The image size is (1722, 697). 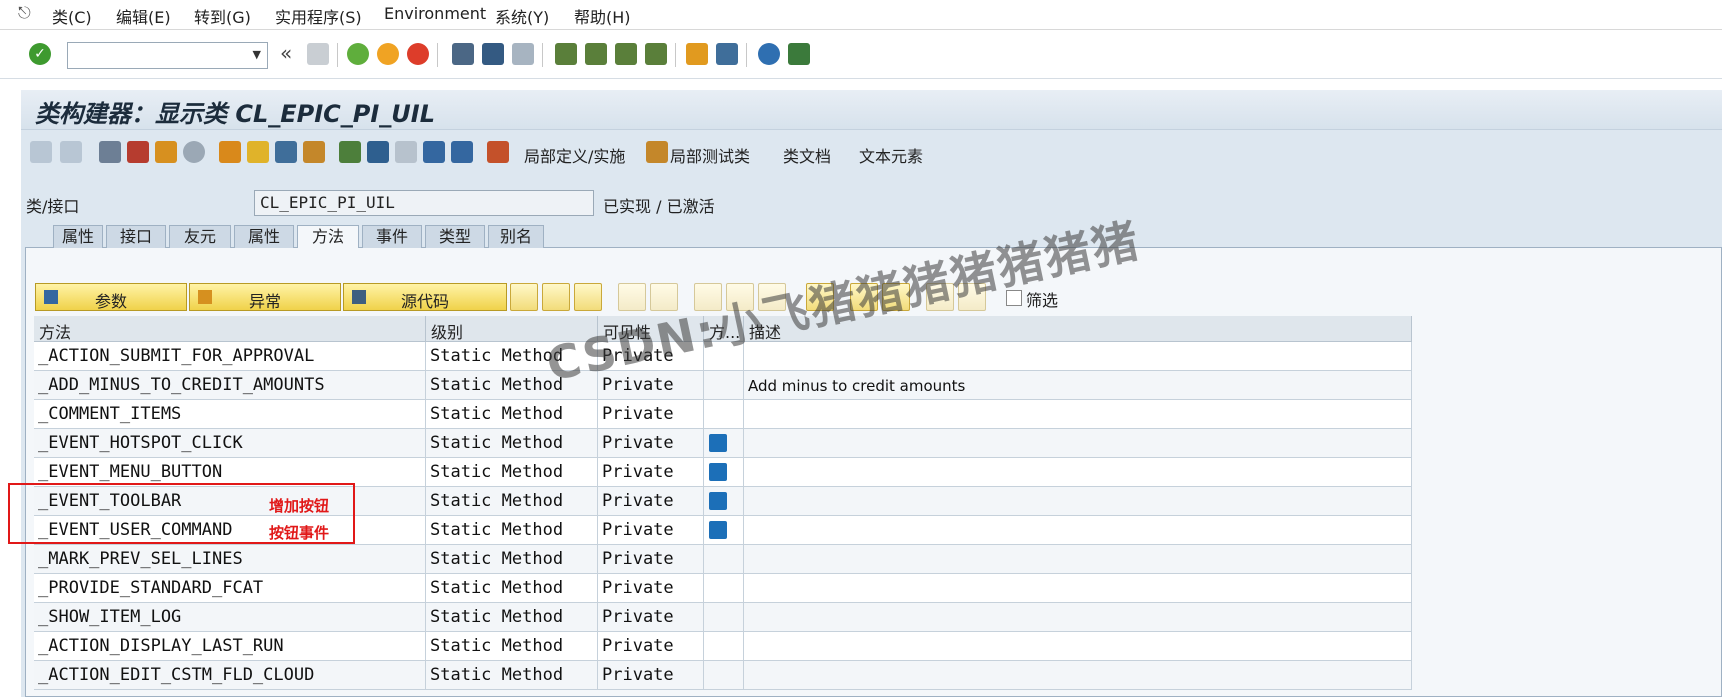 What do you see at coordinates (265, 297) in the screenshot?
I see `exceptions-button: 异常` at bounding box center [265, 297].